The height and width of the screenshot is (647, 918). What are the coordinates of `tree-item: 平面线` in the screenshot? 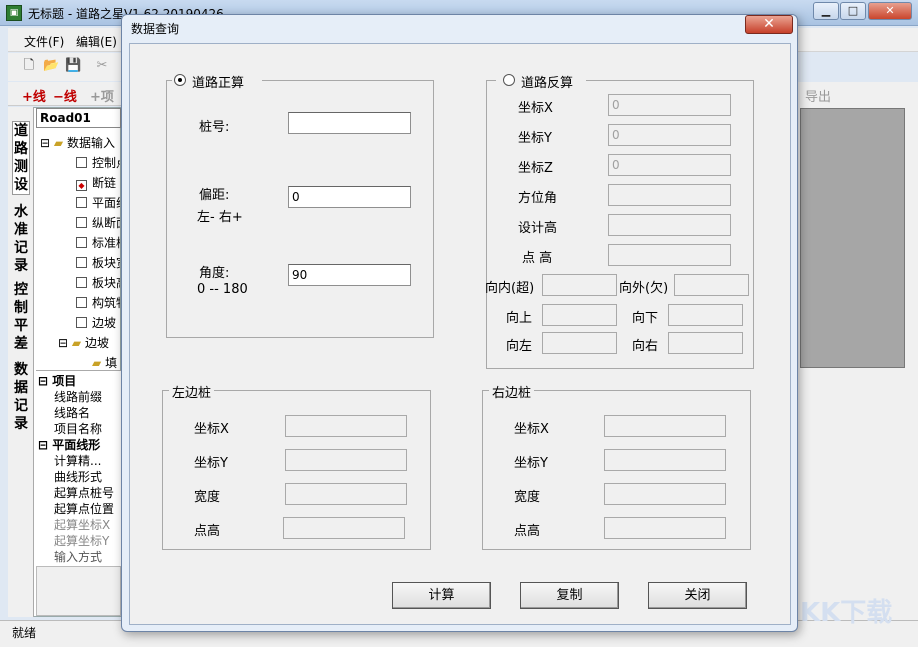 It's located at (98, 202).